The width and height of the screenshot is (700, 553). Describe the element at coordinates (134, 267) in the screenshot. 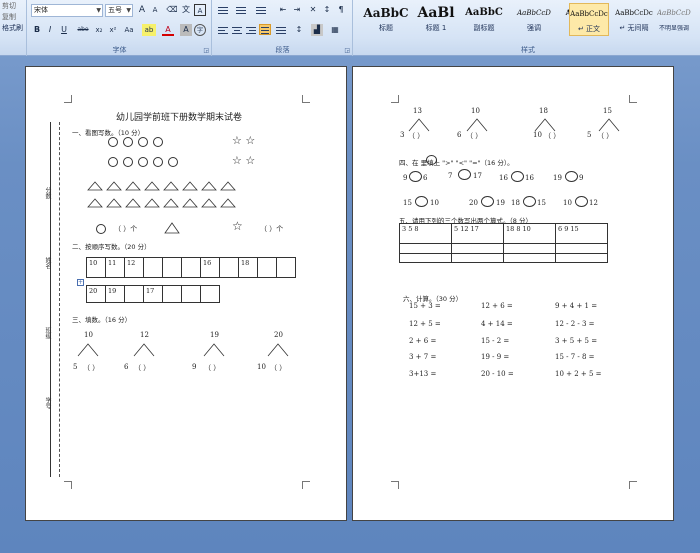

I see `sequence-cell: 12` at that location.